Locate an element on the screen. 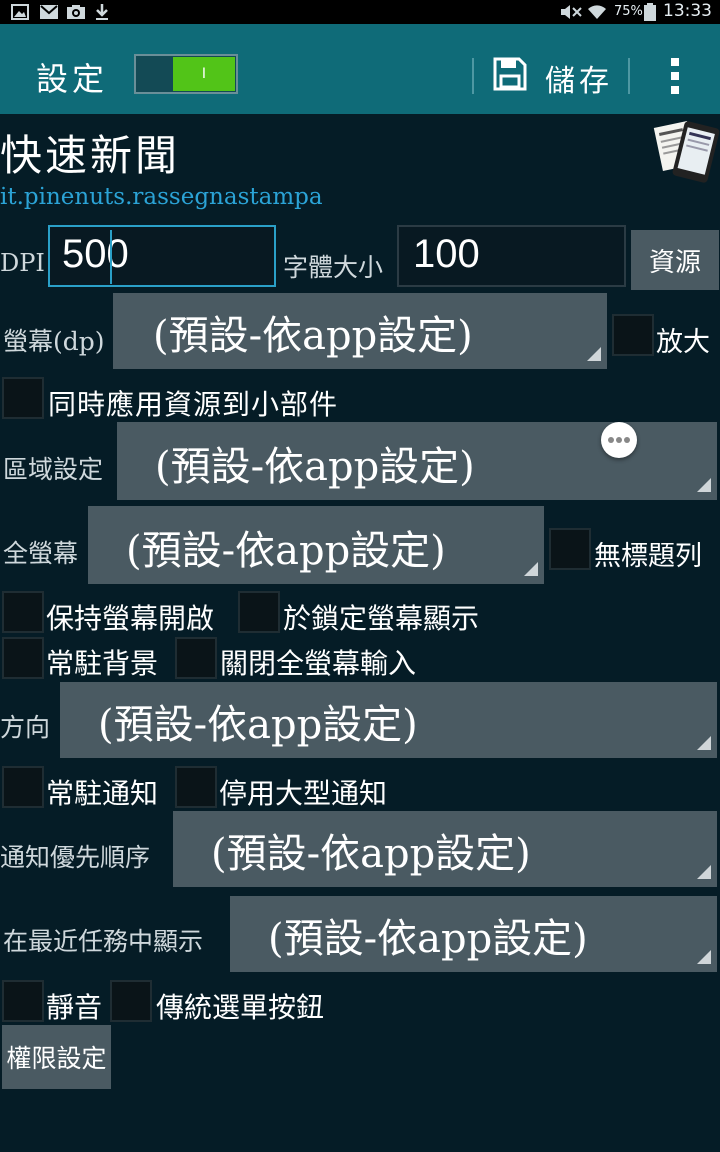 The height and width of the screenshot is (1152, 720). clock: 13:33 is located at coordinates (687, 11).